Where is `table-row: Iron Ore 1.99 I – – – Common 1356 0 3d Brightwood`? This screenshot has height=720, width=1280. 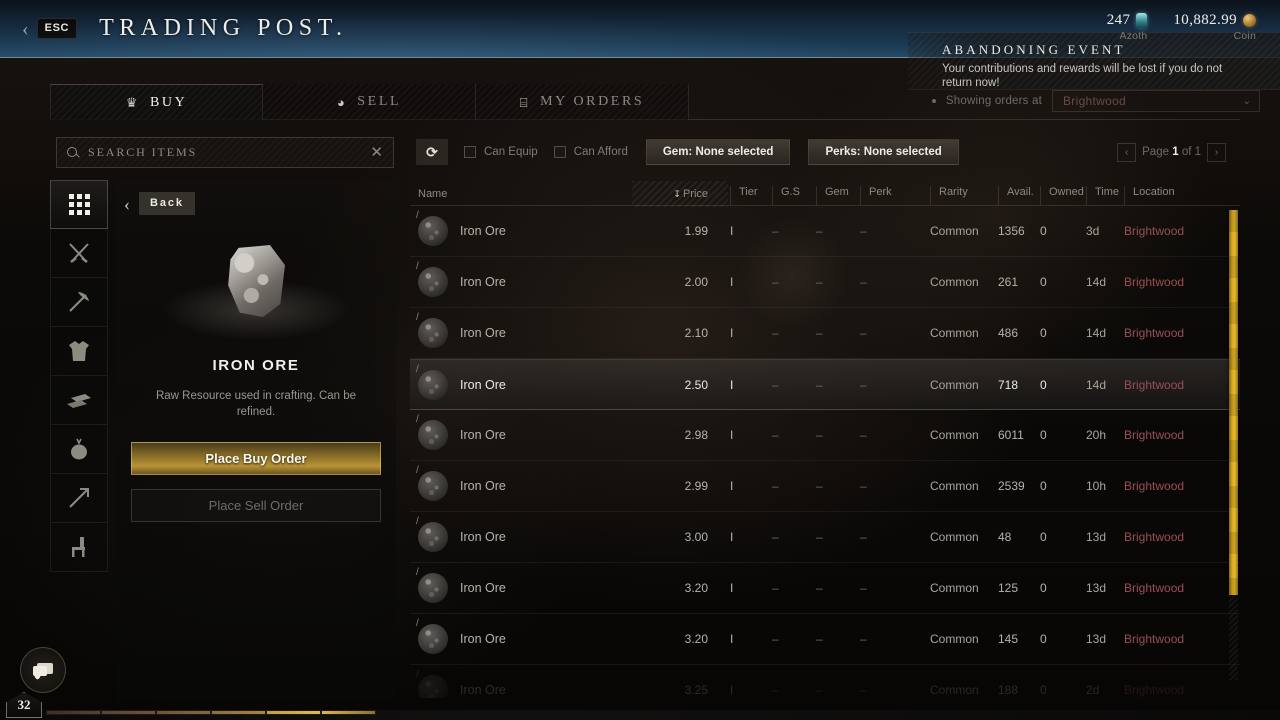
table-row: Iron Ore 1.99 I – – – Common 1356 0 3d Brightwood is located at coordinates (825, 231).